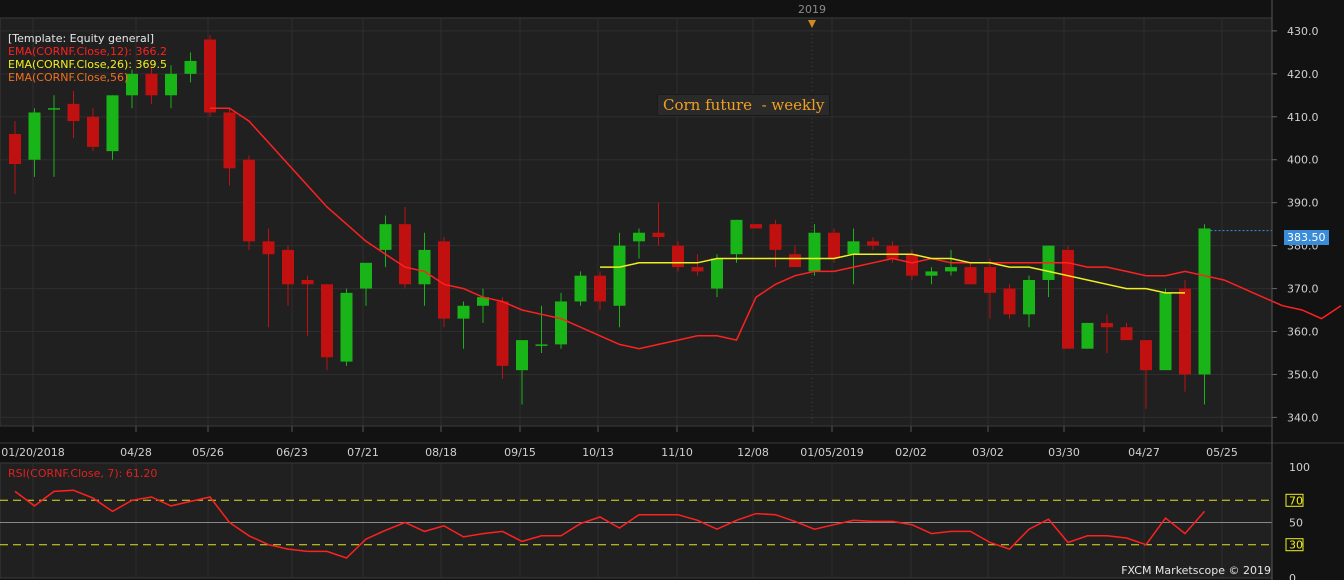 The image size is (1344, 580). Describe the element at coordinates (1303, 374) in the screenshot. I see `y-tick-label: 350.0` at that location.